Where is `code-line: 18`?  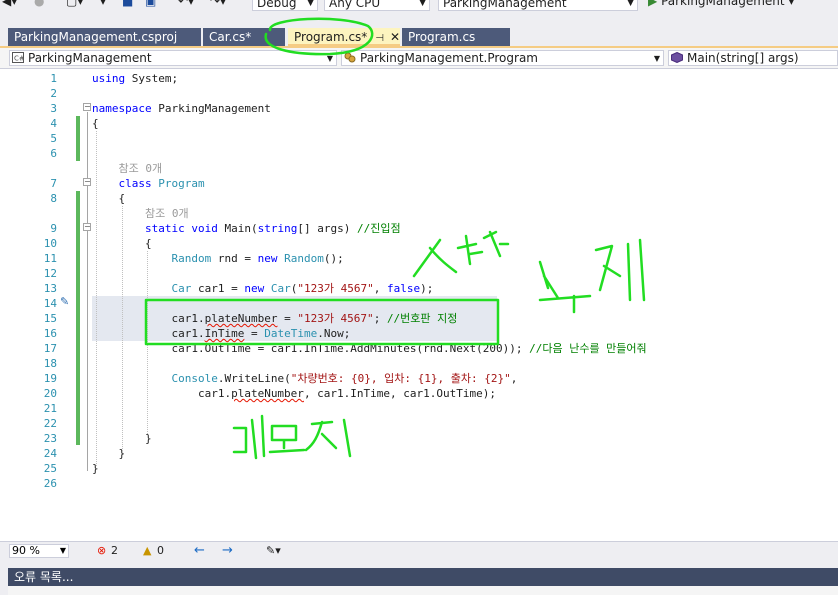 code-line: 18 is located at coordinates (419, 363).